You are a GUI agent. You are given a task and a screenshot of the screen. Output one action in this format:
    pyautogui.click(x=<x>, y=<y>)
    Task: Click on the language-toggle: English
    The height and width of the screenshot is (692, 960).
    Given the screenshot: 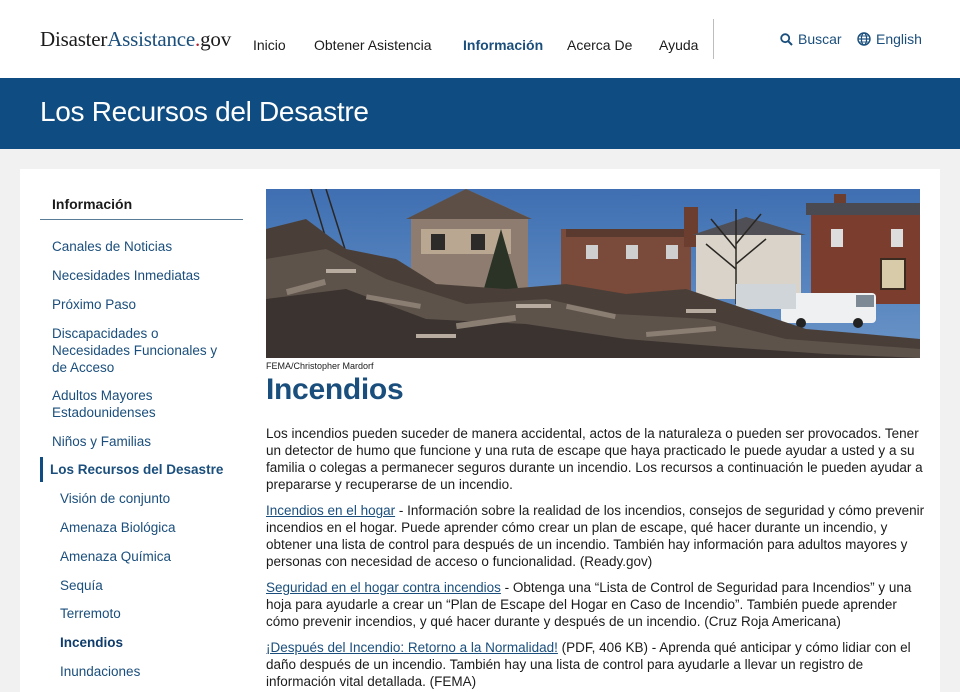 What is the action you would take?
    pyautogui.click(x=889, y=39)
    